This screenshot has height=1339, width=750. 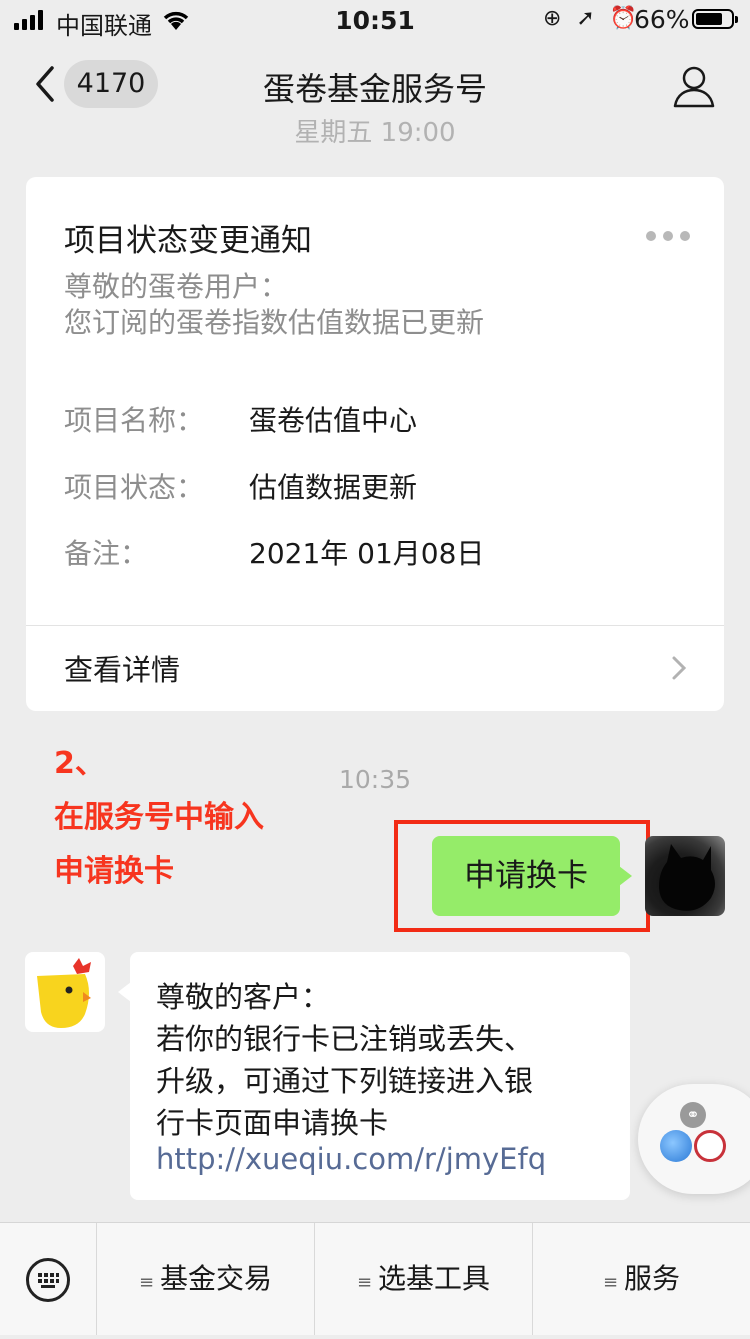 I want to click on annotation-text: 申请换卡, so click(x=114, y=871).